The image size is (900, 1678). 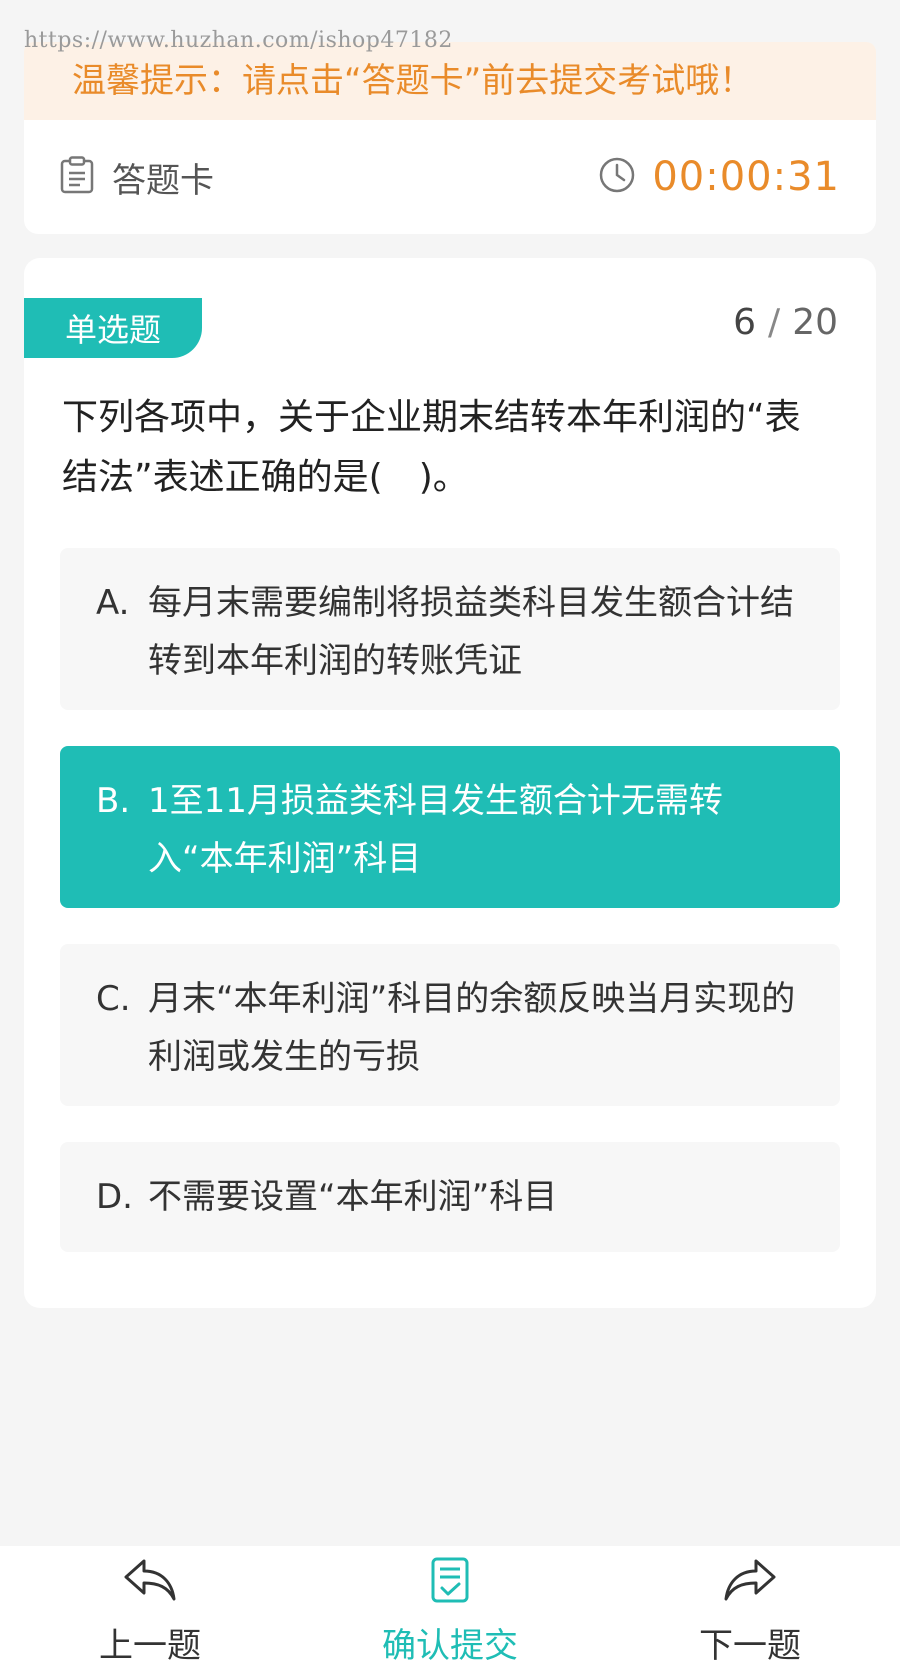 I want to click on submit-label: 确认提交, so click(x=450, y=1646).